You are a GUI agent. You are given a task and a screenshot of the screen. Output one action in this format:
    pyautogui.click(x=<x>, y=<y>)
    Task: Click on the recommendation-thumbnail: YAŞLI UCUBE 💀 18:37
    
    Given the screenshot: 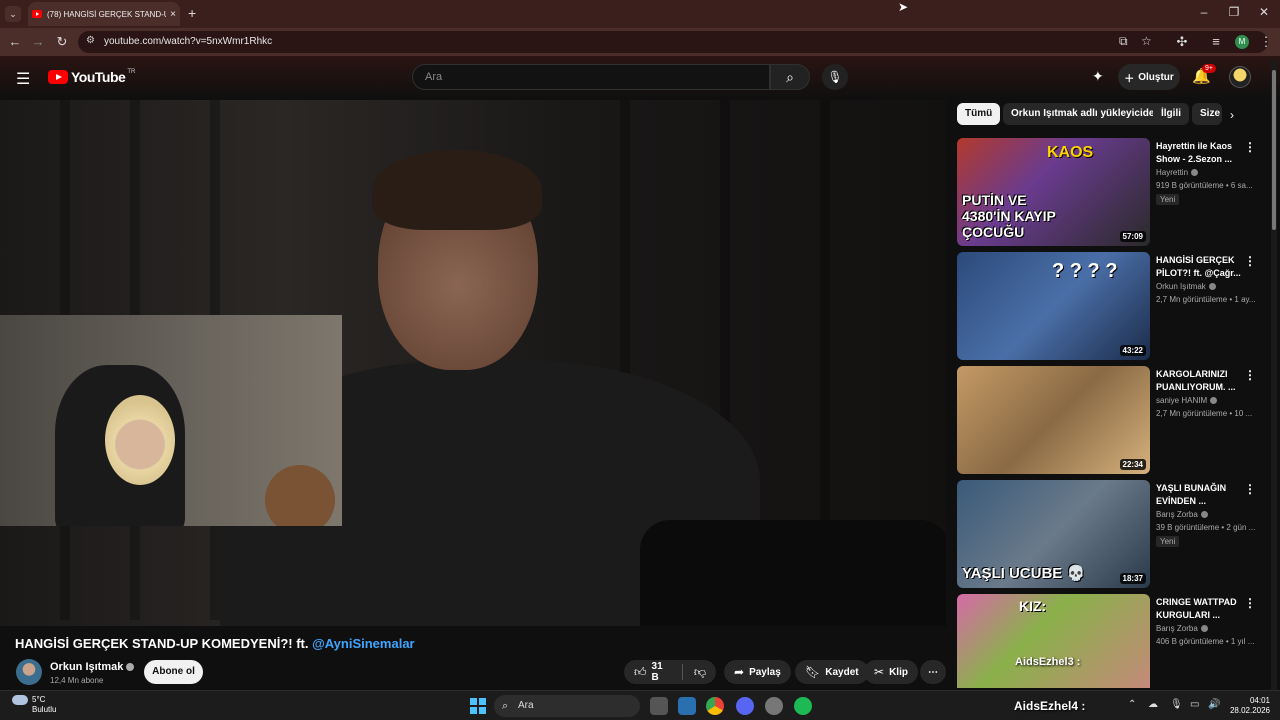 What is the action you would take?
    pyautogui.click(x=1053, y=534)
    